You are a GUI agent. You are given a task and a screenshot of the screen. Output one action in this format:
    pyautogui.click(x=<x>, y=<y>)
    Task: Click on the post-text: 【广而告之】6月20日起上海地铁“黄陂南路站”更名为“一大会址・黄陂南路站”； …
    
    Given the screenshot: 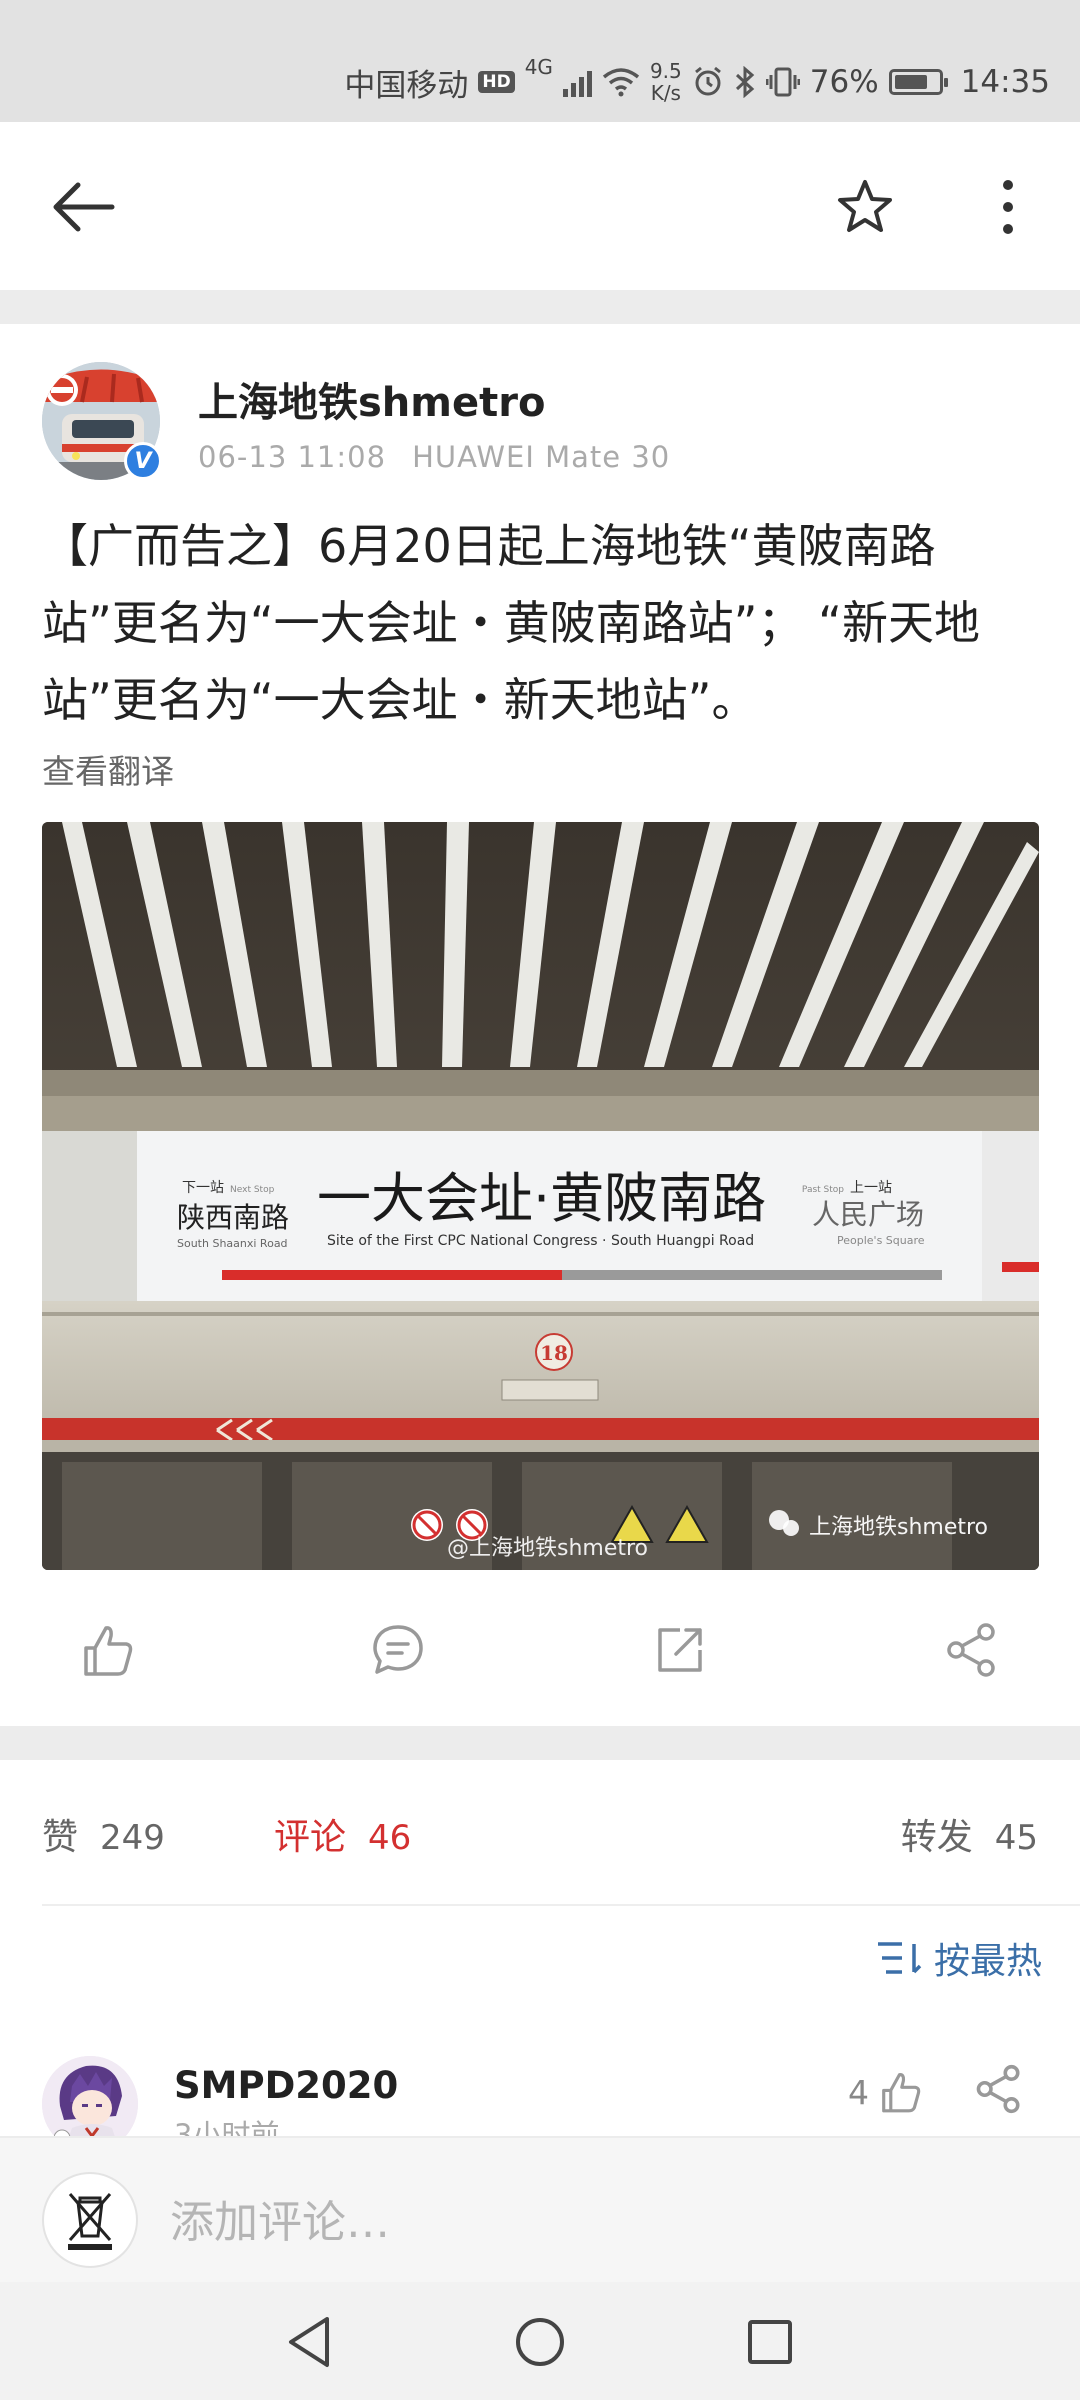 What is the action you would take?
    pyautogui.click(x=511, y=623)
    